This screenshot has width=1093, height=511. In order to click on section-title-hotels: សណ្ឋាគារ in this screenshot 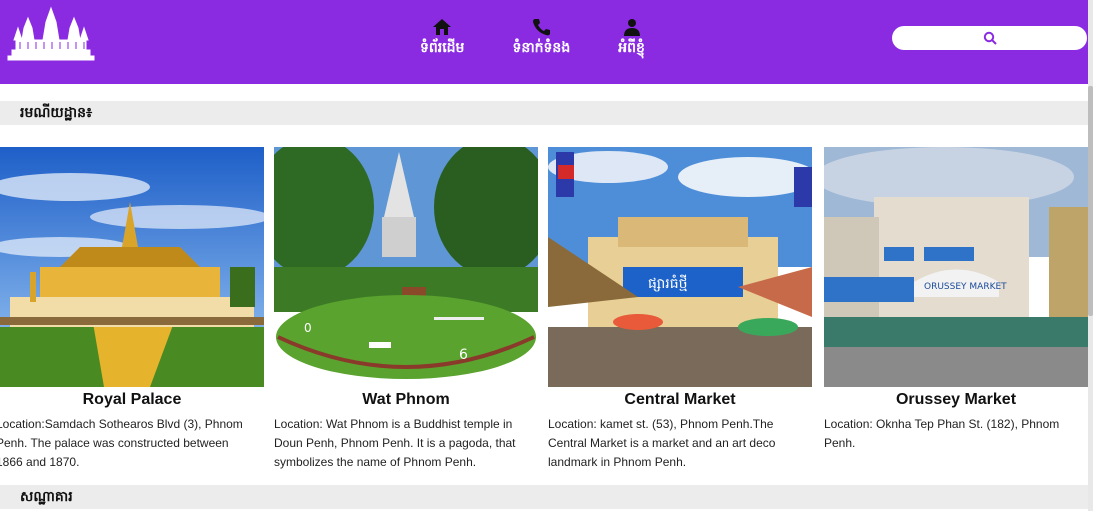, I will do `click(544, 497)`.